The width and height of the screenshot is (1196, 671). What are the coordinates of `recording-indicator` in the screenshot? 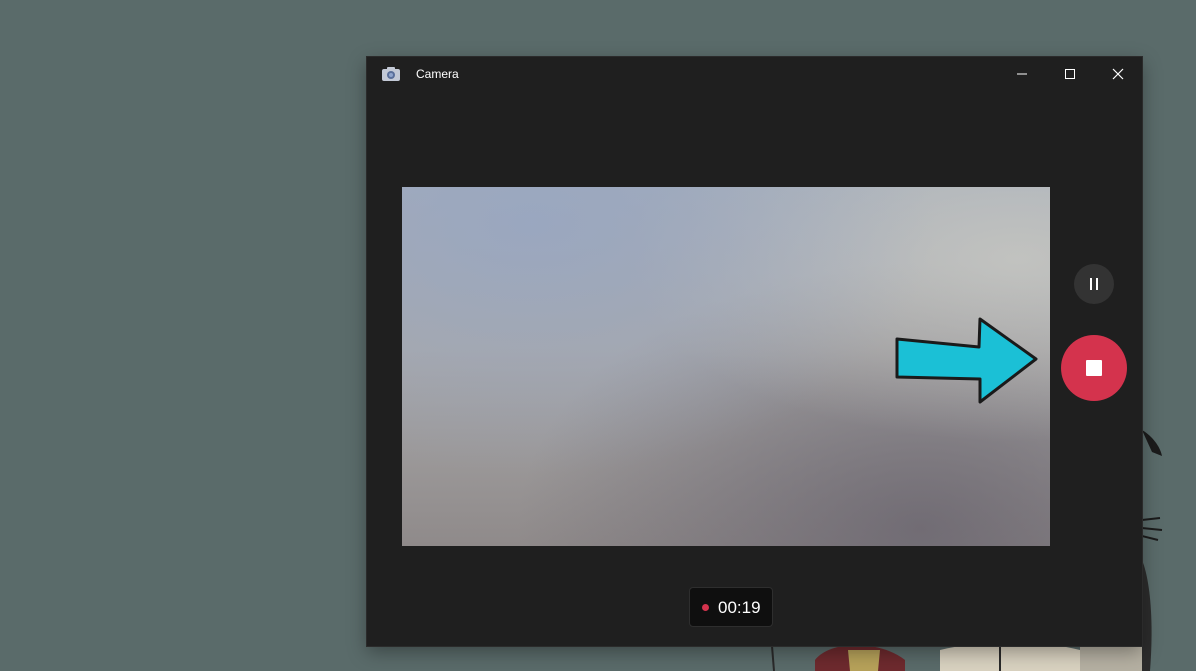 It's located at (705, 607).